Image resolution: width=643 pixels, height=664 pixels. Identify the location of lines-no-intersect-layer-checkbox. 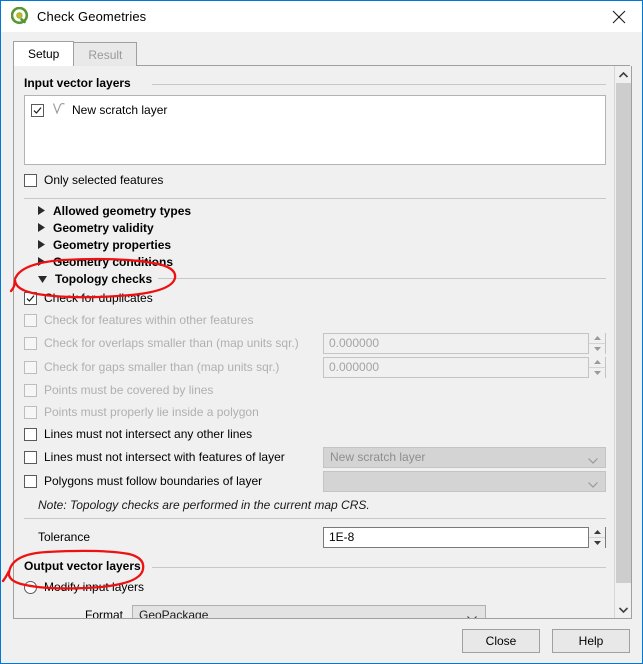
(30, 457).